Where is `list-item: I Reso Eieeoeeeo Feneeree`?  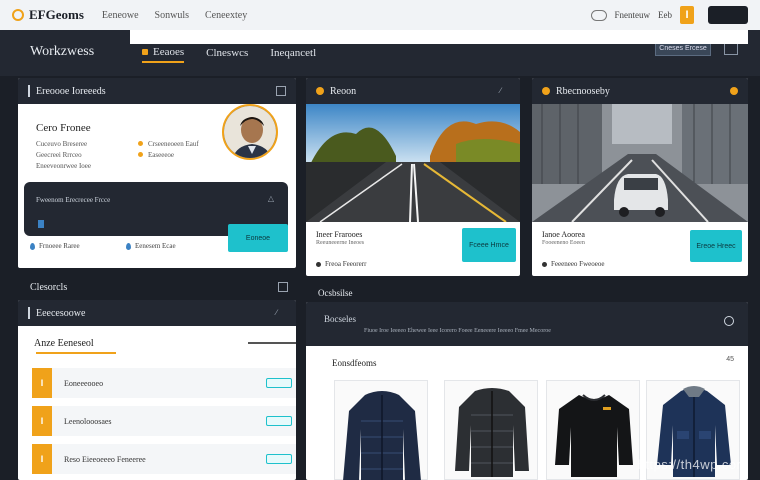
list-item: I Reso Eieeoeeeo Feneeree is located at coordinates (164, 459).